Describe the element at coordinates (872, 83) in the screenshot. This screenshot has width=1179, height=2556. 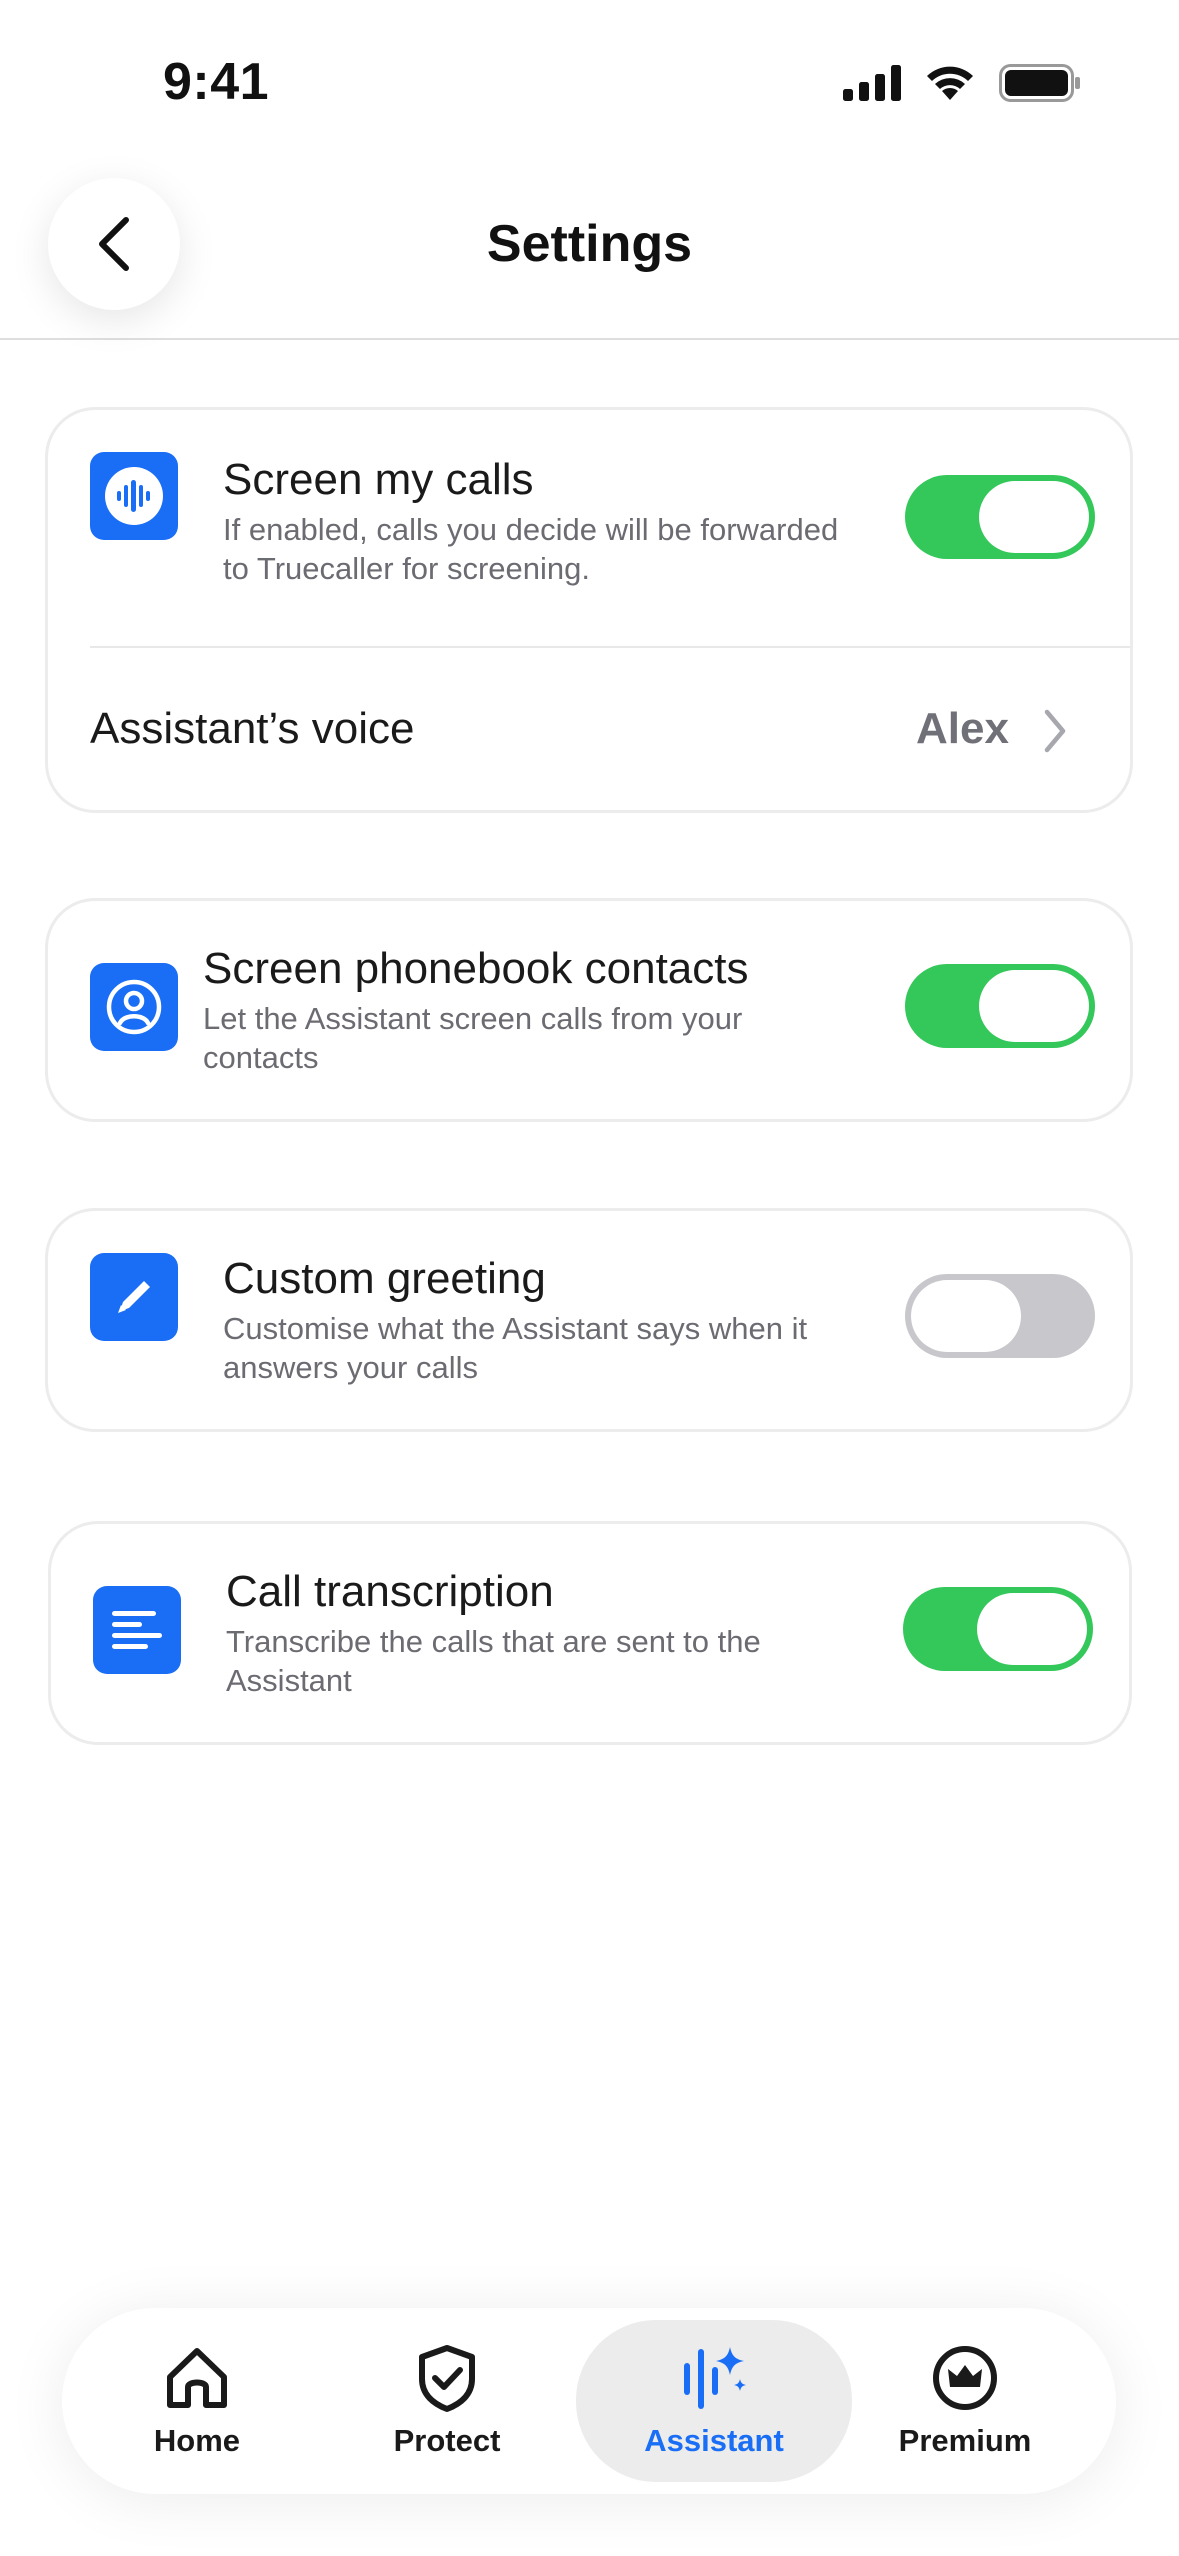
I see `cellular-signal-icon` at that location.